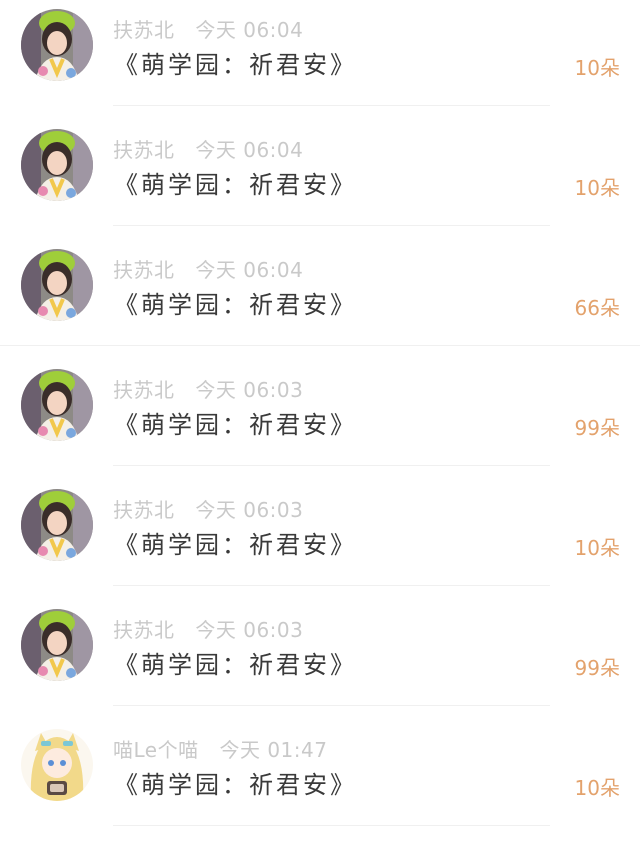 The height and width of the screenshot is (847, 640). Describe the element at coordinates (297, 750) in the screenshot. I see `time-value: 01:47` at that location.